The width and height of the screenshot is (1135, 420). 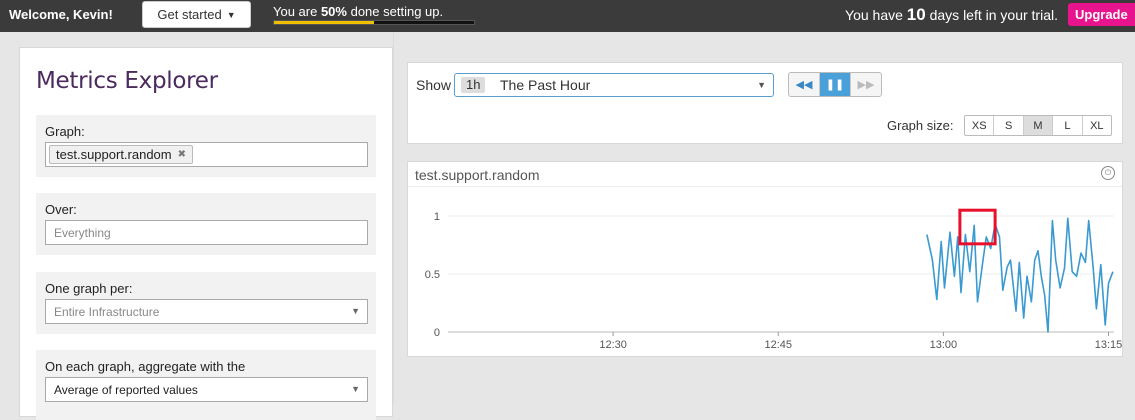 I want to click on setup-progress-text: You are 50% done setting up., so click(x=358, y=11).